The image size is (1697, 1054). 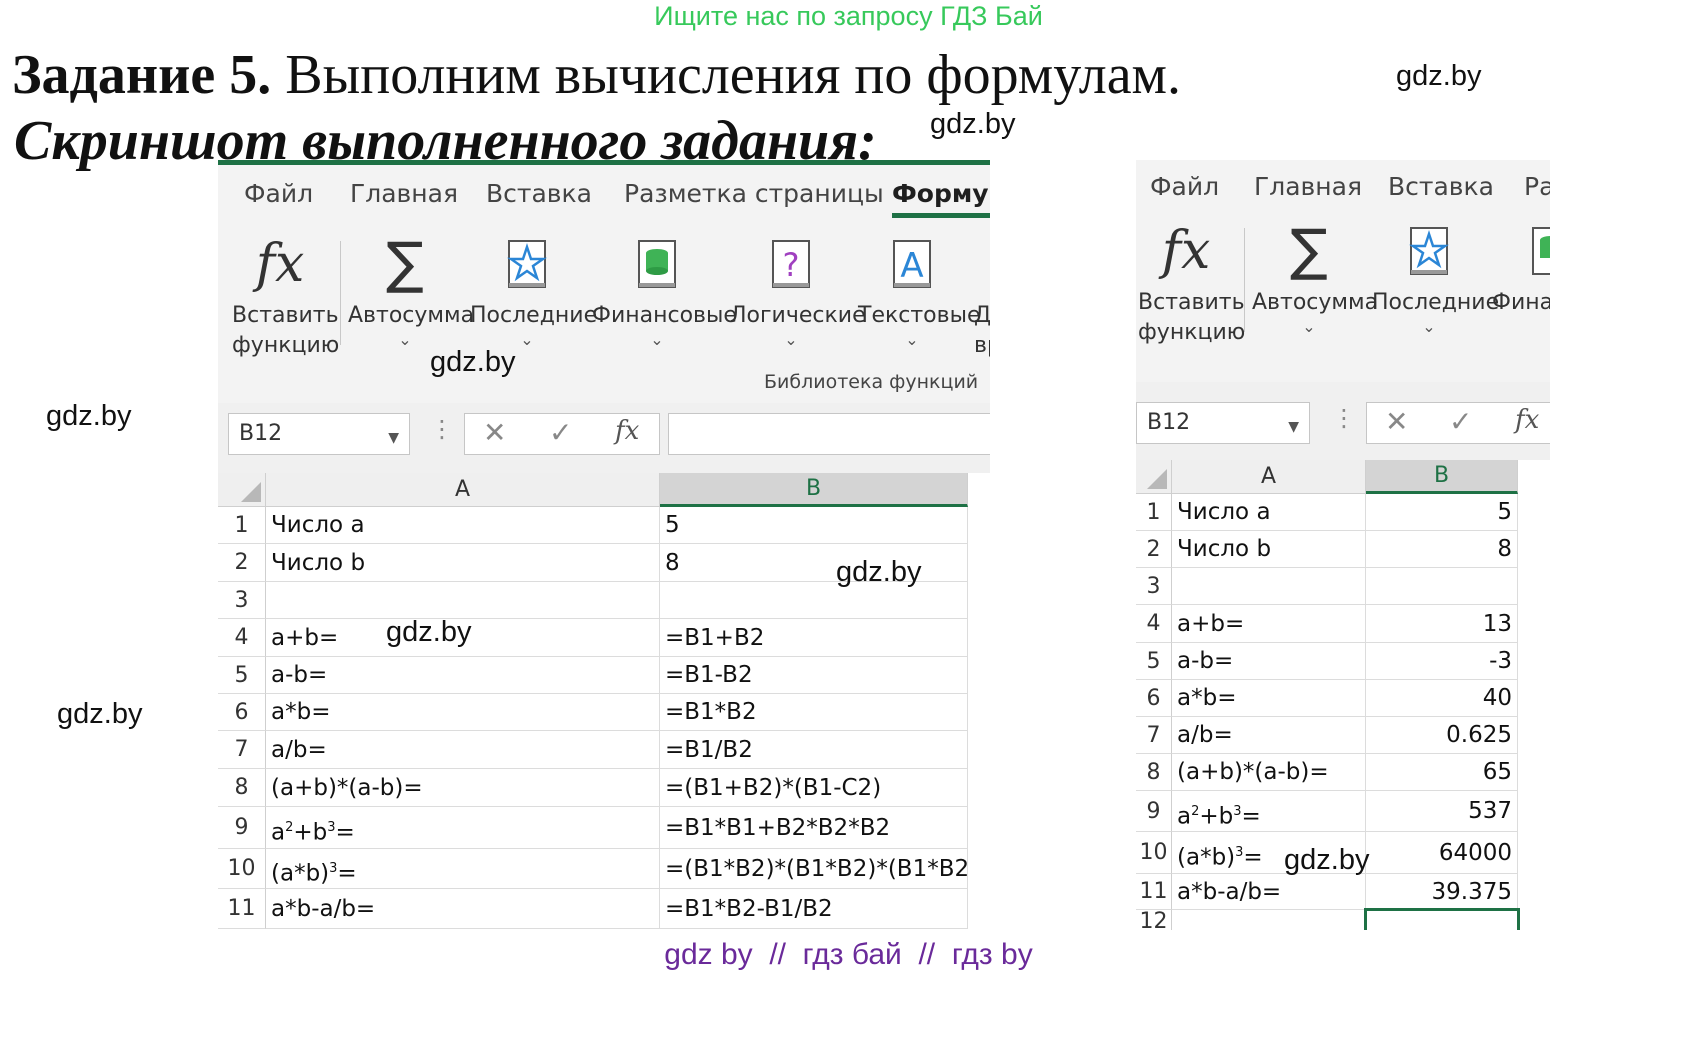 What do you see at coordinates (941, 198) in the screenshot?
I see `tab-formulas: Формул` at bounding box center [941, 198].